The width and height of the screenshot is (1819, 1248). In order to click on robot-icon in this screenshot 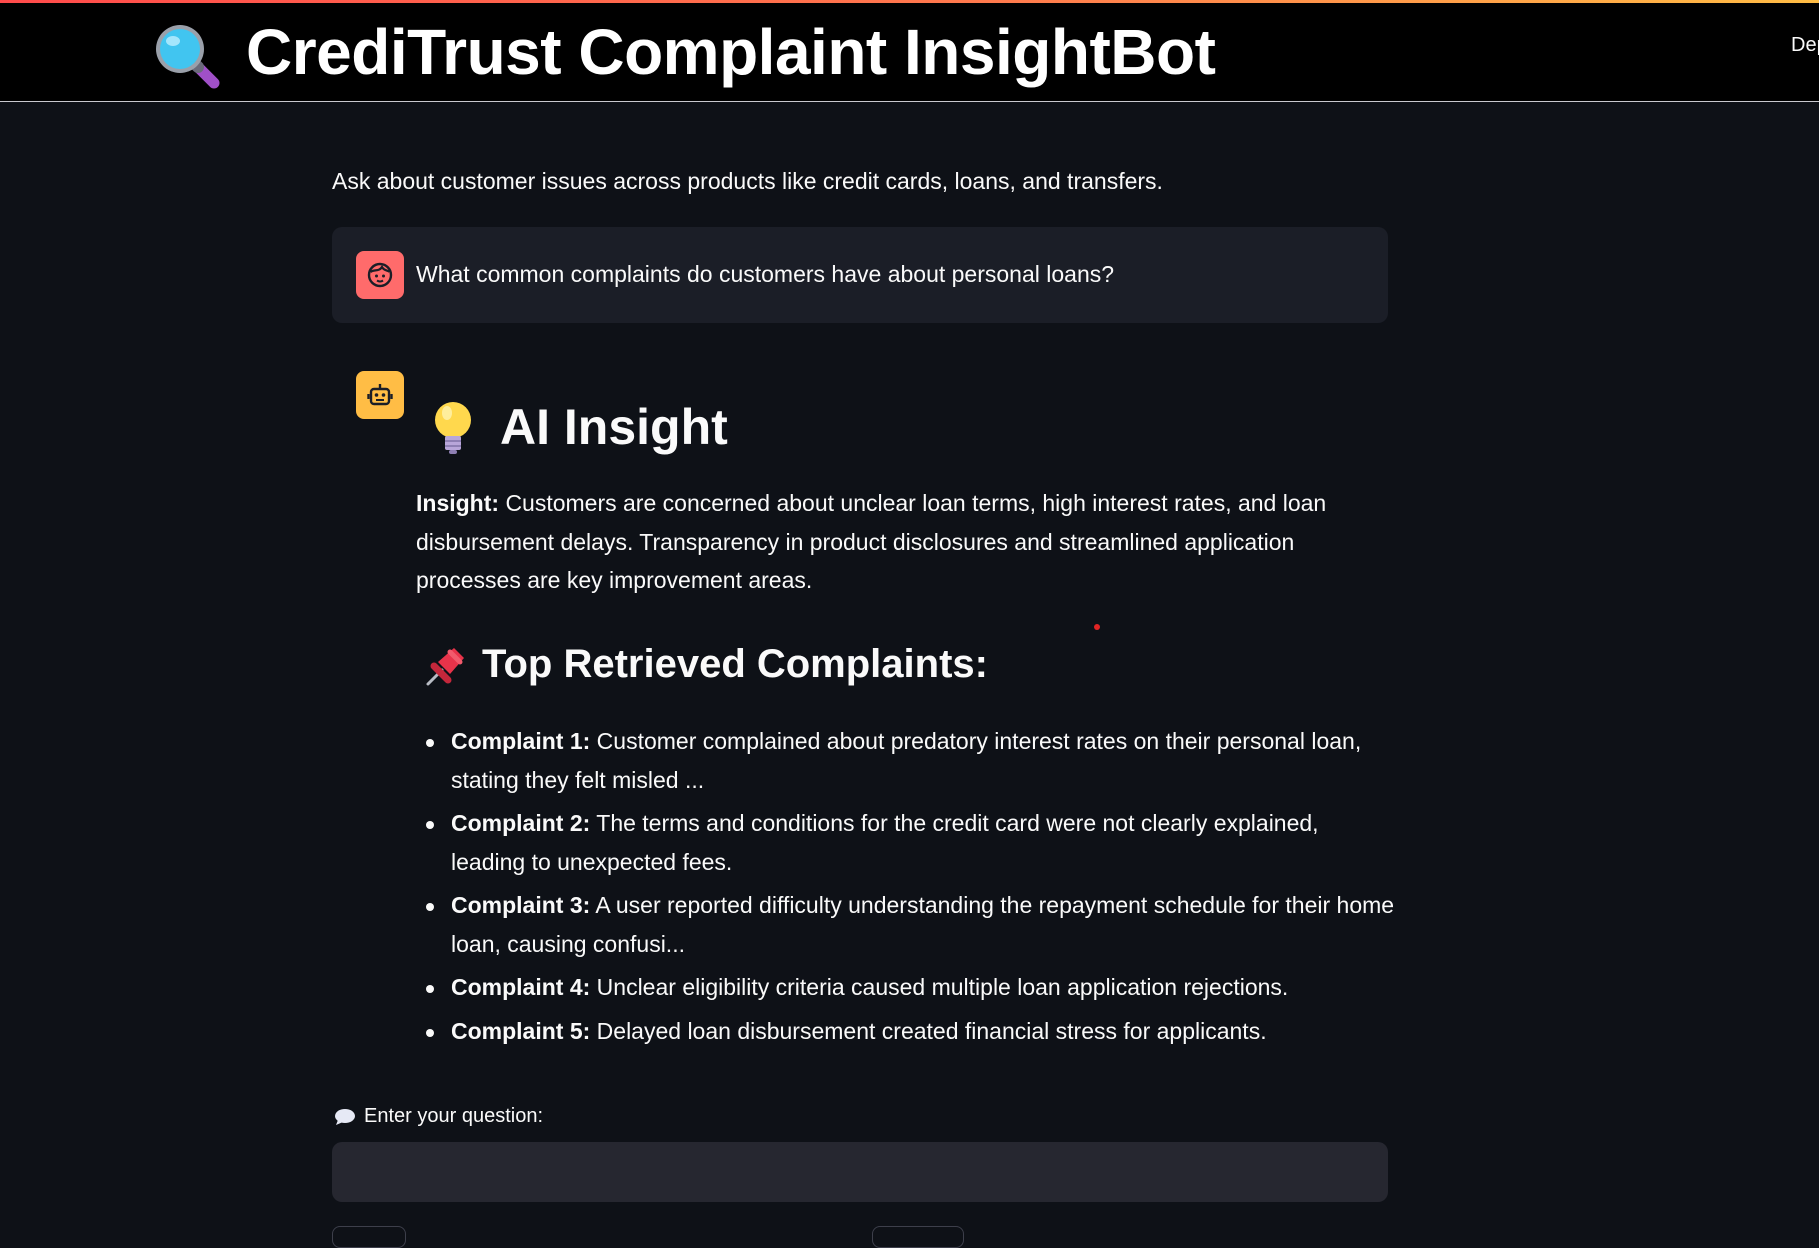, I will do `click(380, 395)`.